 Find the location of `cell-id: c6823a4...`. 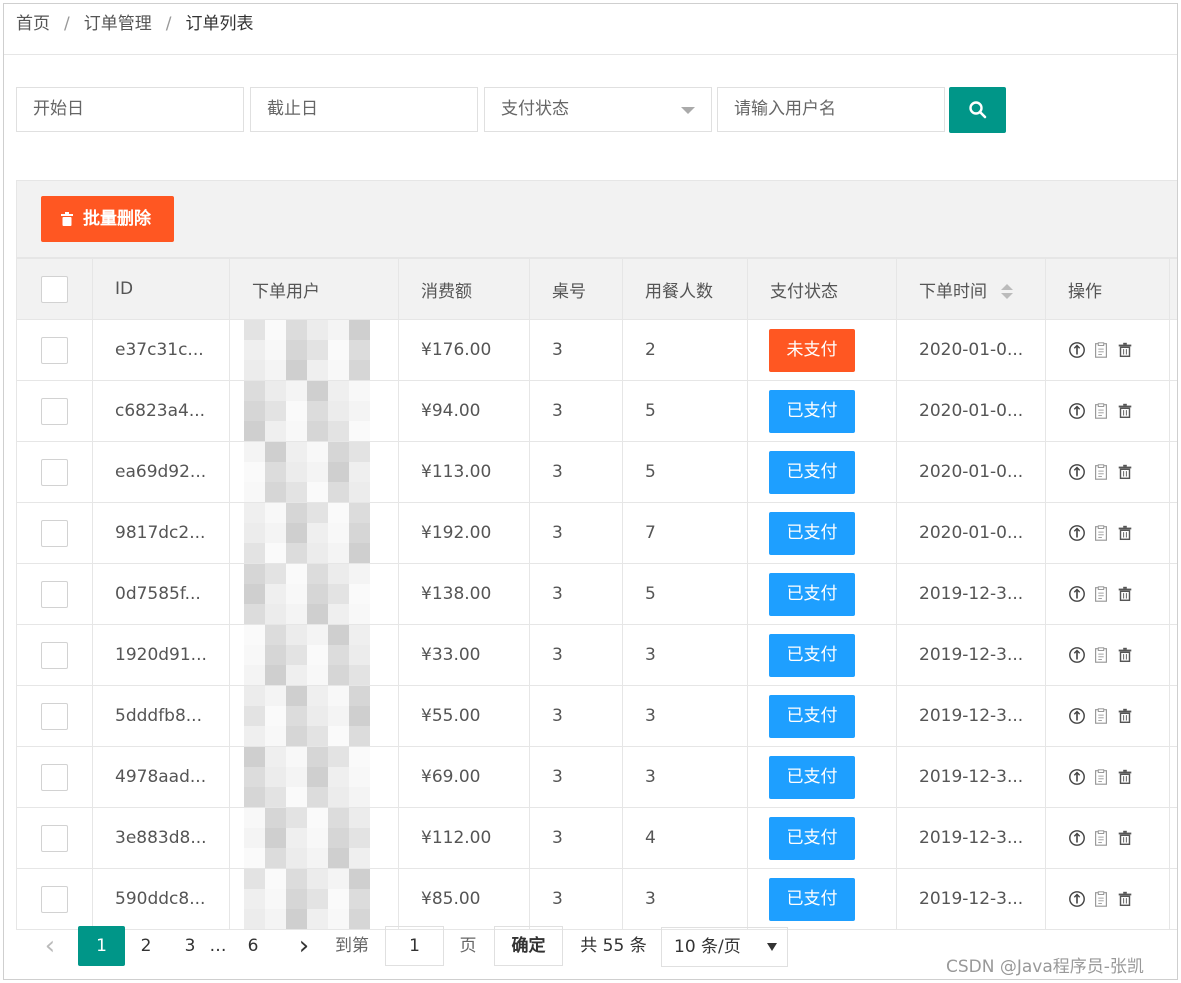

cell-id: c6823a4... is located at coordinates (161, 411).